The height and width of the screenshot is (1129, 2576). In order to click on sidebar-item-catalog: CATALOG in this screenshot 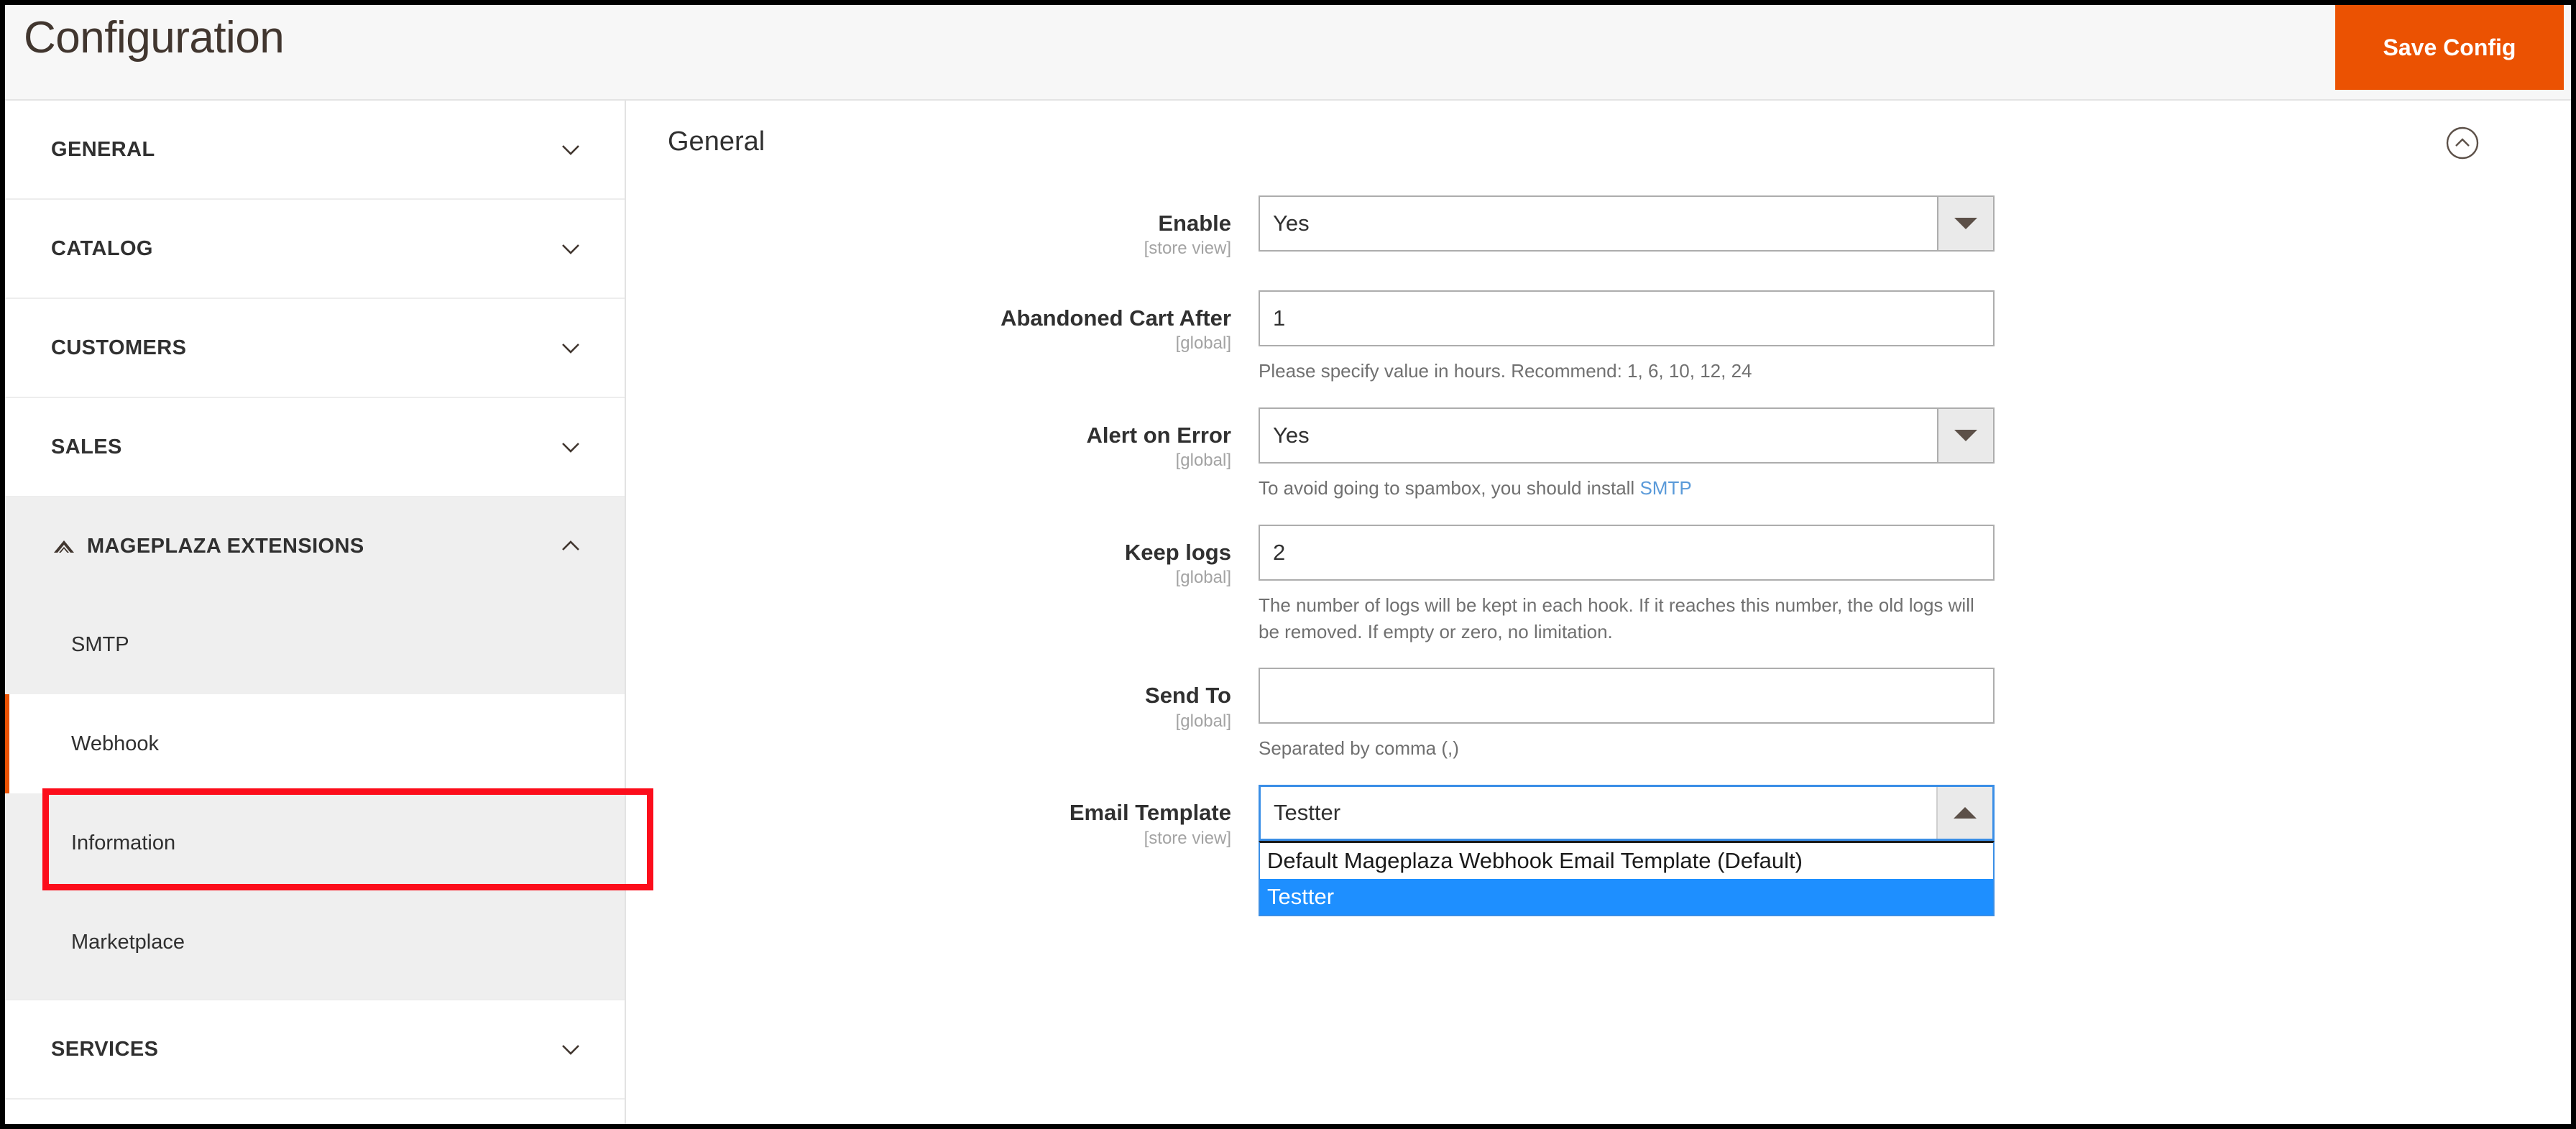, I will do `click(315, 249)`.